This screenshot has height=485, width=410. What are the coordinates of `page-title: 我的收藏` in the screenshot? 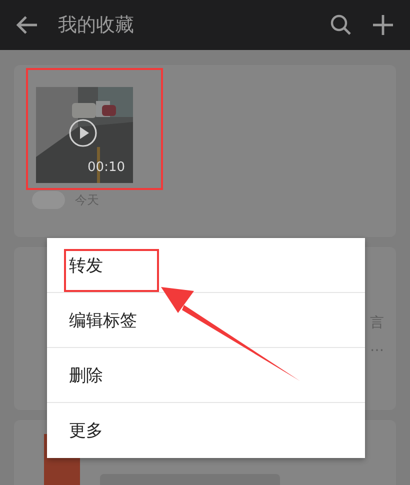 It's located at (96, 25).